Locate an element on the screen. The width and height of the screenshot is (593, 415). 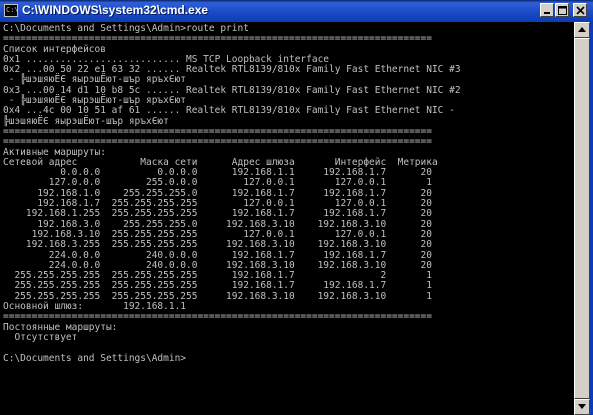
console-line: Отсутствует is located at coordinates (40, 337).